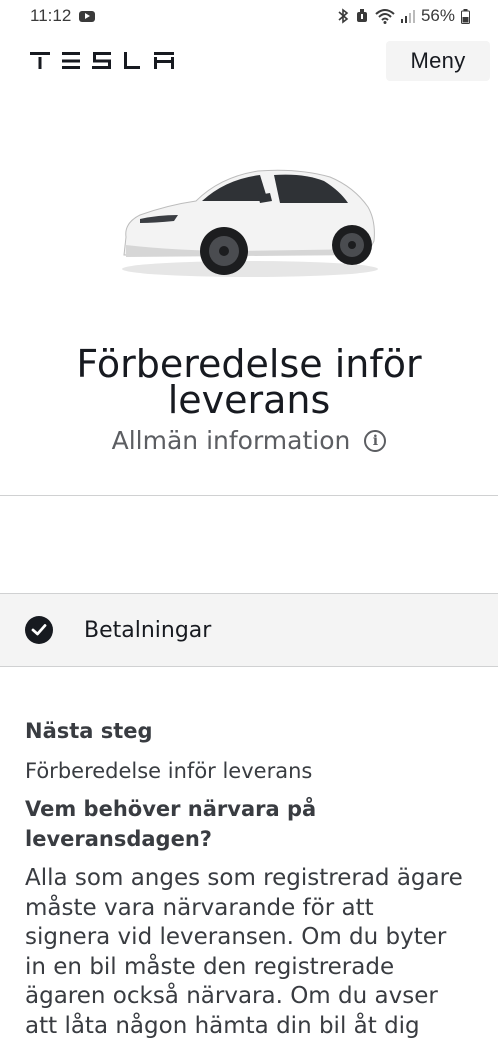  I want to click on wifi-icon, so click(385, 16).